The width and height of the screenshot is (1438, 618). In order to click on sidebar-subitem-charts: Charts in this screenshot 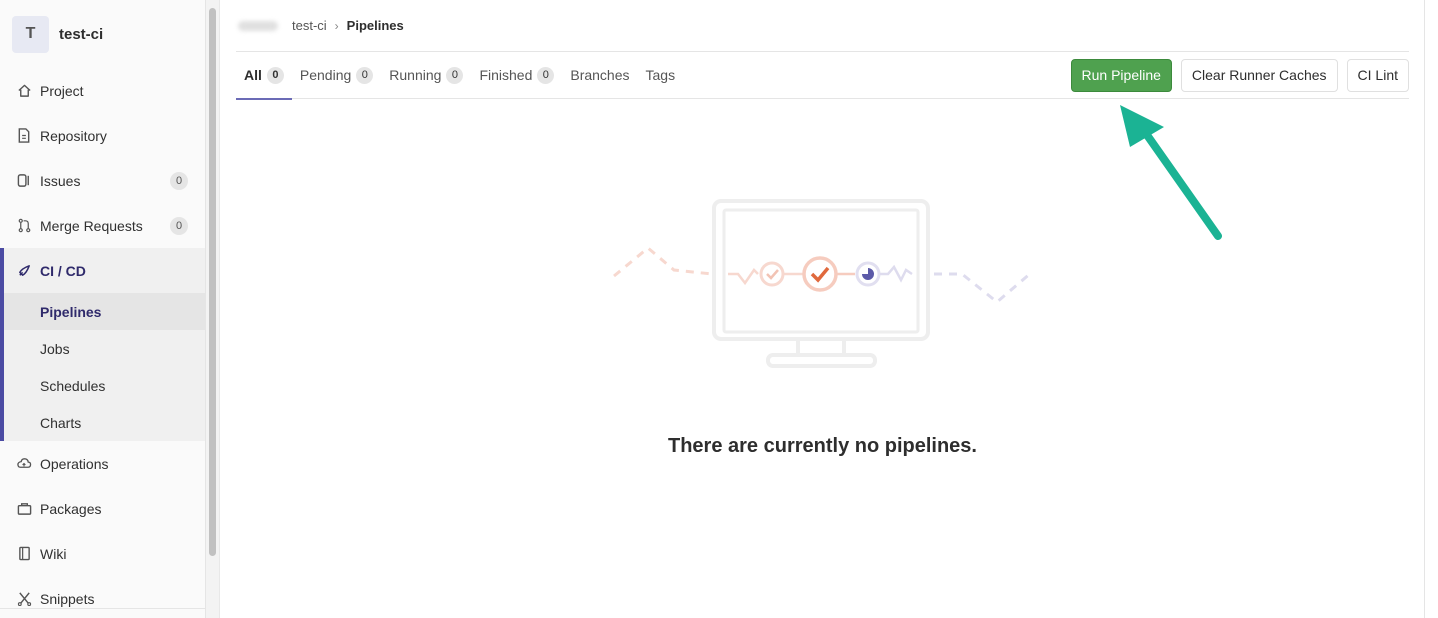, I will do `click(104, 422)`.